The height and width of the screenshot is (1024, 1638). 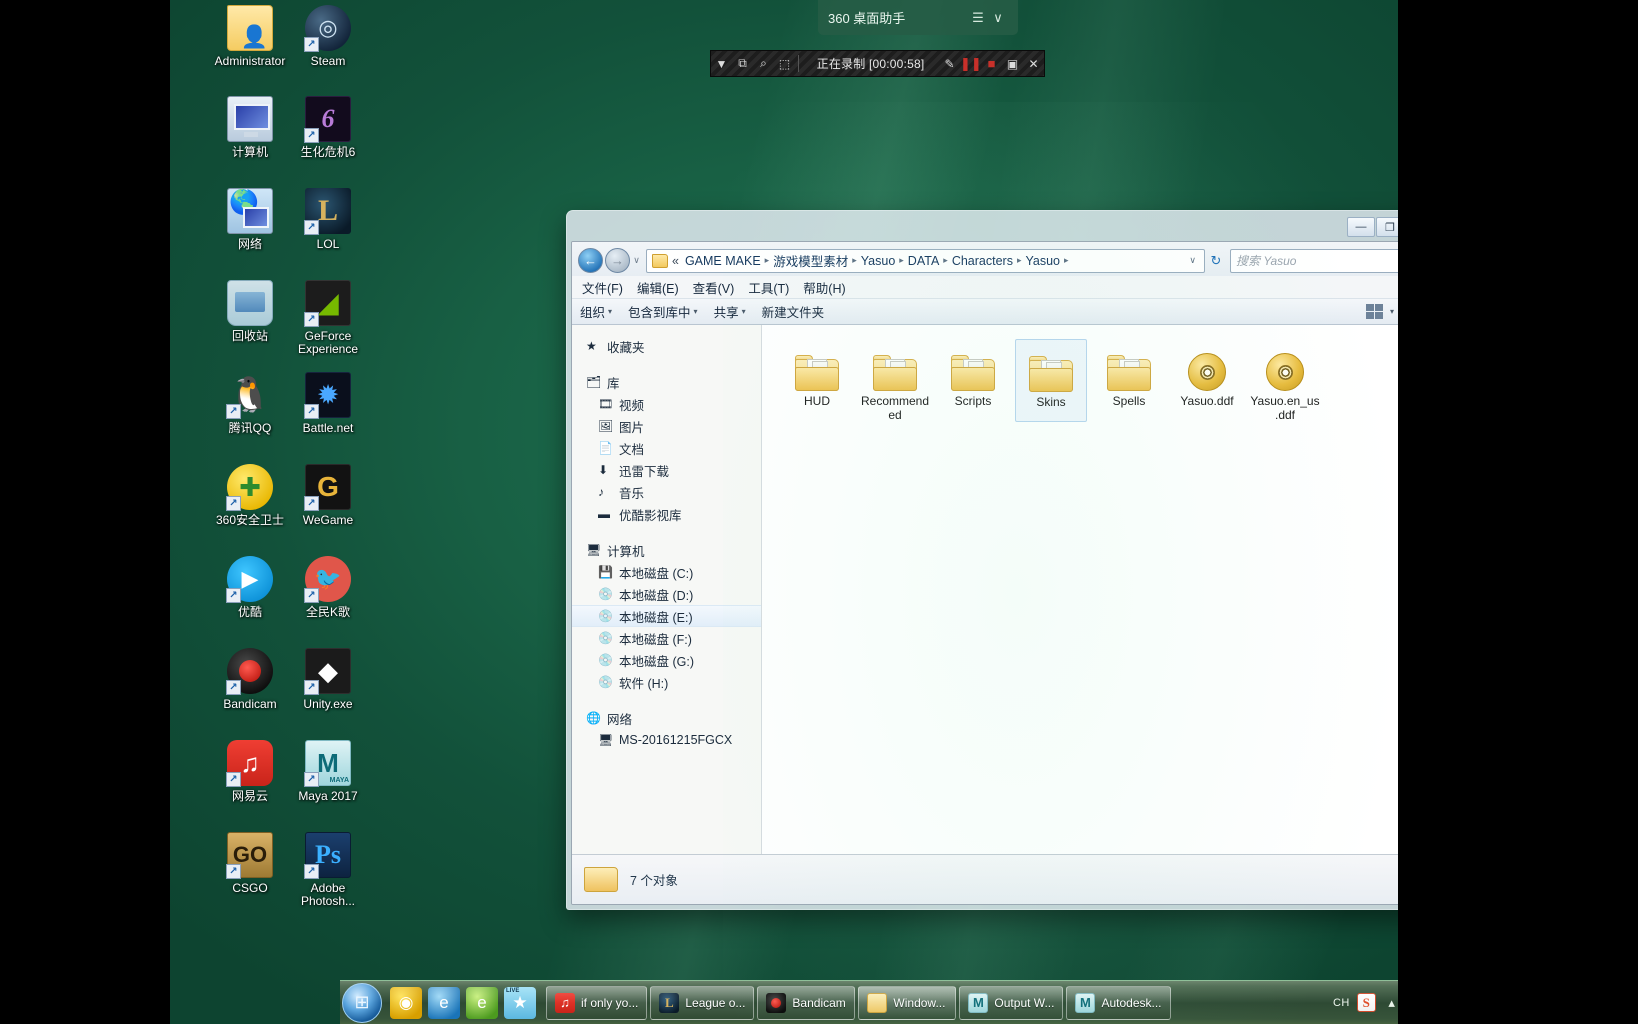 I want to click on nav-item-本地磁盘 (E:): 💿 本地磁盘 (E:), so click(x=666, y=616).